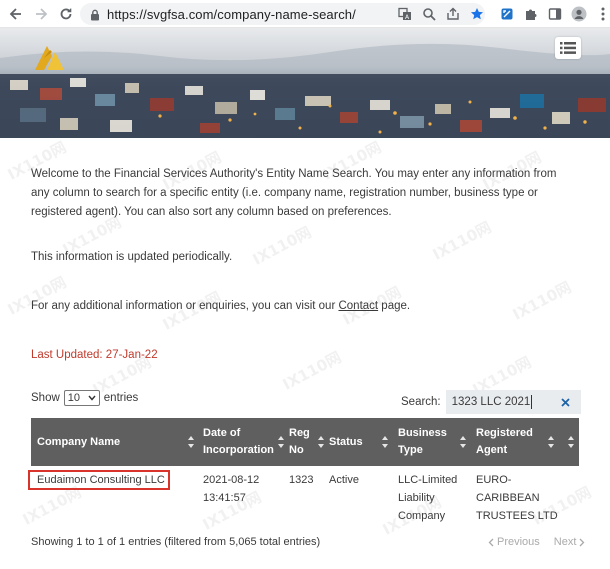  What do you see at coordinates (531, 14) in the screenshot?
I see `puzzle-icon` at bounding box center [531, 14].